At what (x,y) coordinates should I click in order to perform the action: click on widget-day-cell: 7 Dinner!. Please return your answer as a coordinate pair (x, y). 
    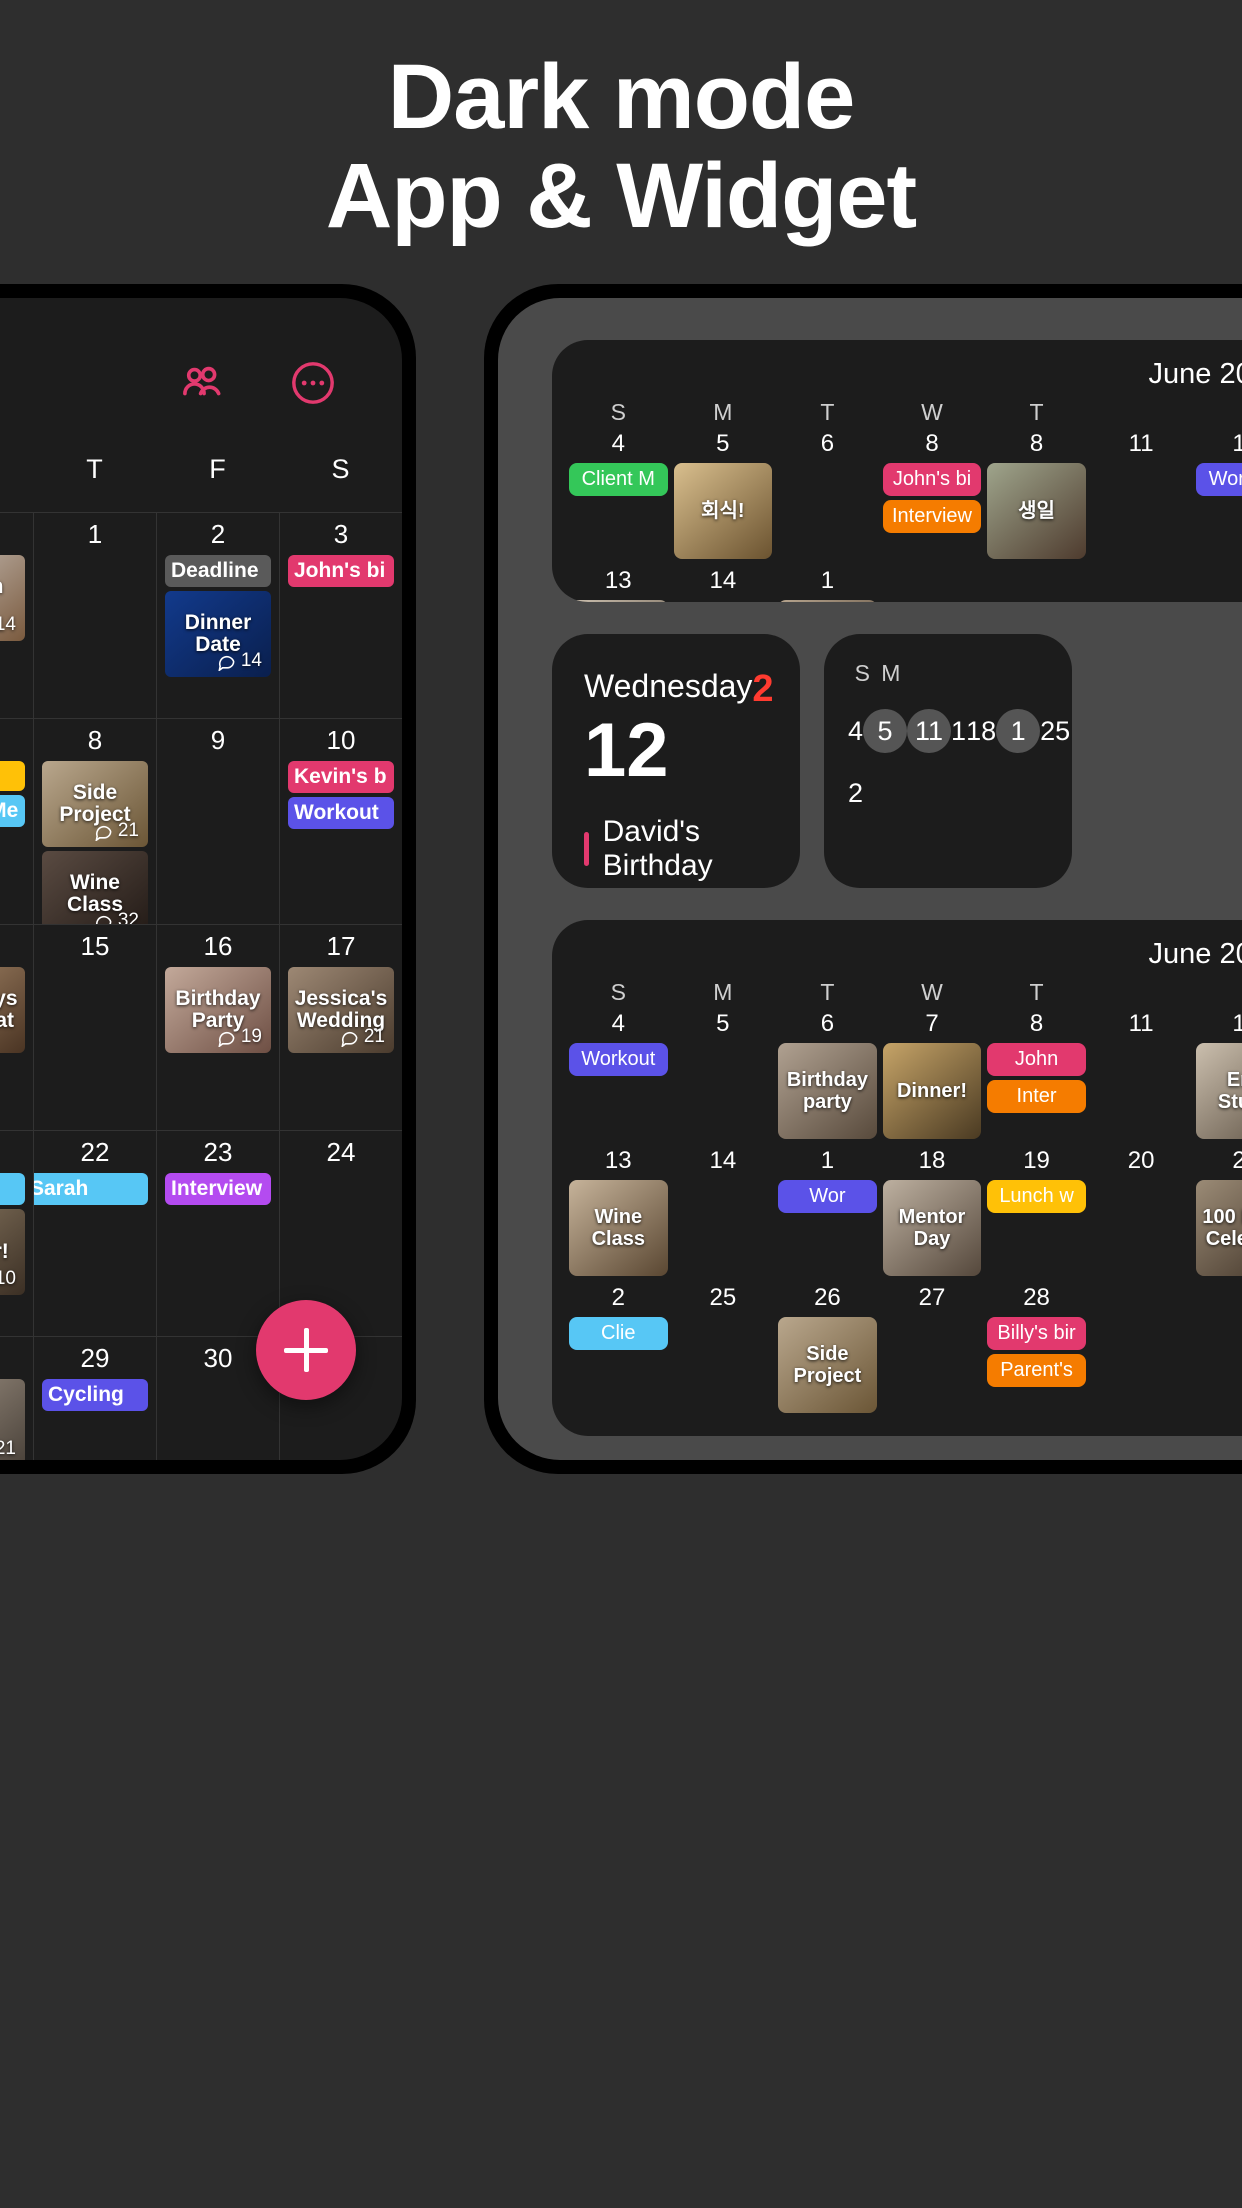
    Looking at the image, I should click on (932, 1074).